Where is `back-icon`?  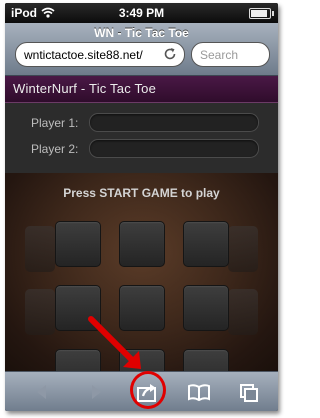 back-icon is located at coordinates (43, 392).